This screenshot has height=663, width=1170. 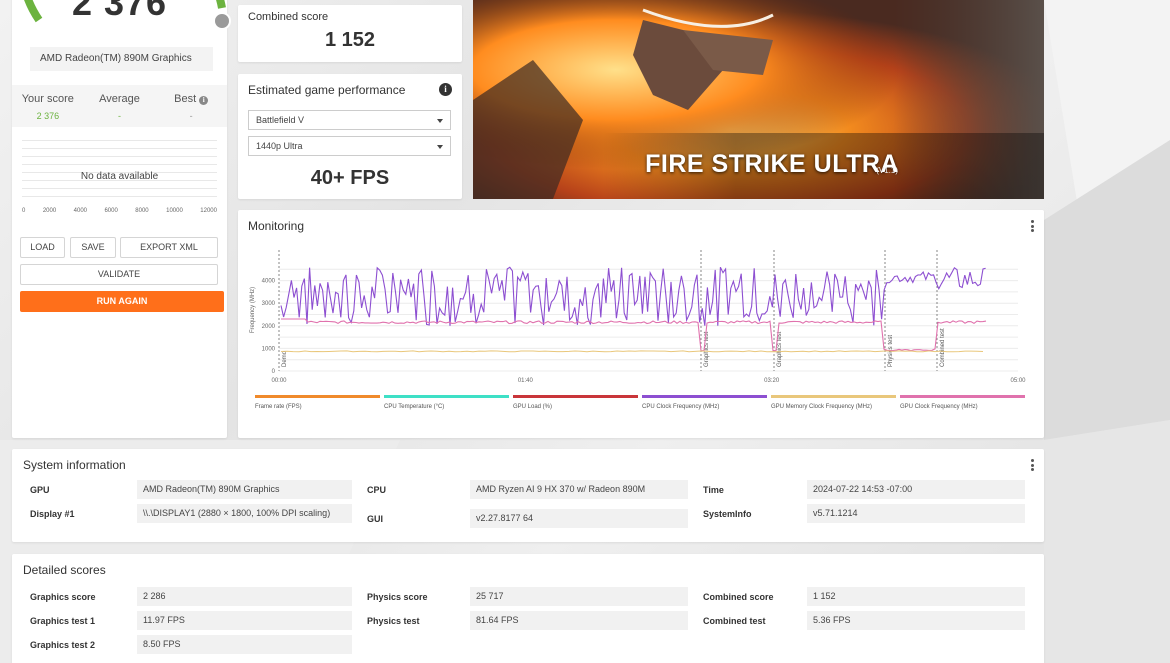 What do you see at coordinates (269, 349) in the screenshot?
I see `y-tick-label: 1000` at bounding box center [269, 349].